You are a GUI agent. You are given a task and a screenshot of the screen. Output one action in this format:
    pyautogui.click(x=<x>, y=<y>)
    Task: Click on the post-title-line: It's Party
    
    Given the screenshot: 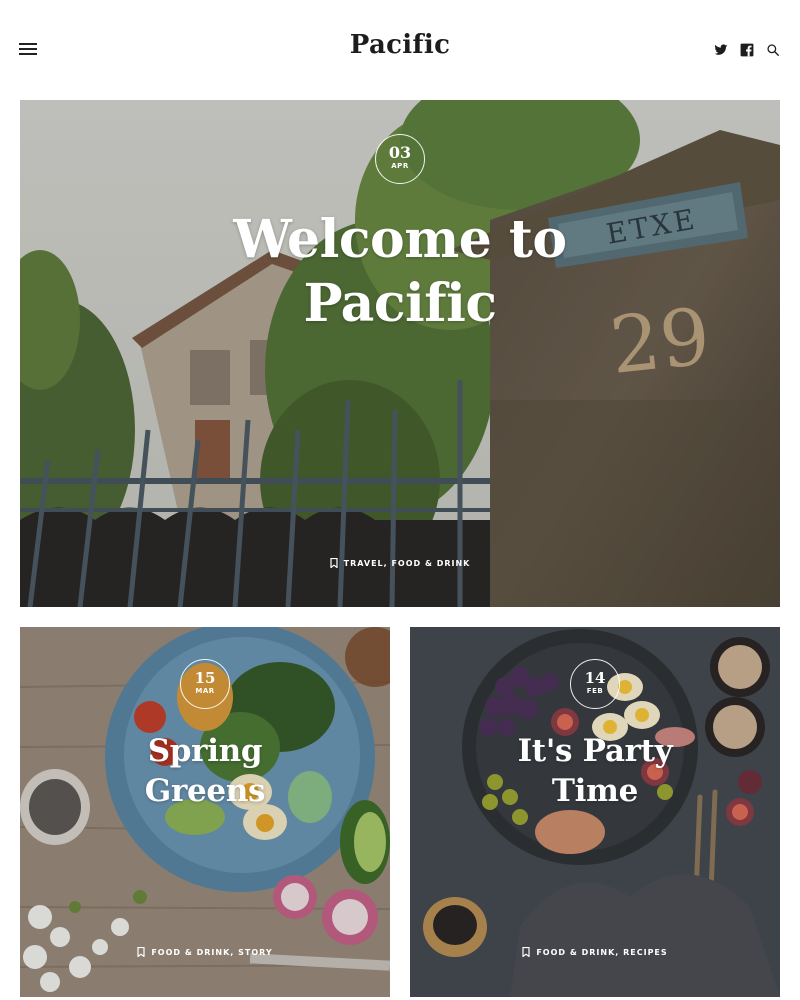 What is the action you would take?
    pyautogui.click(x=595, y=751)
    